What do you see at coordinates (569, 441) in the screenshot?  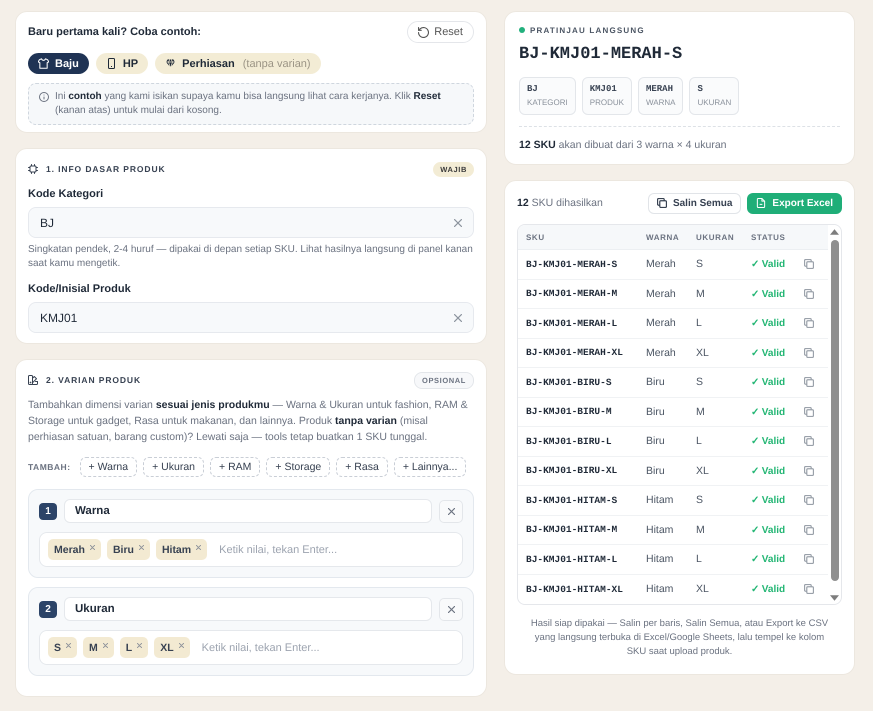 I see `sku-cell-text: BJ-KMJ01-BIRU-L` at bounding box center [569, 441].